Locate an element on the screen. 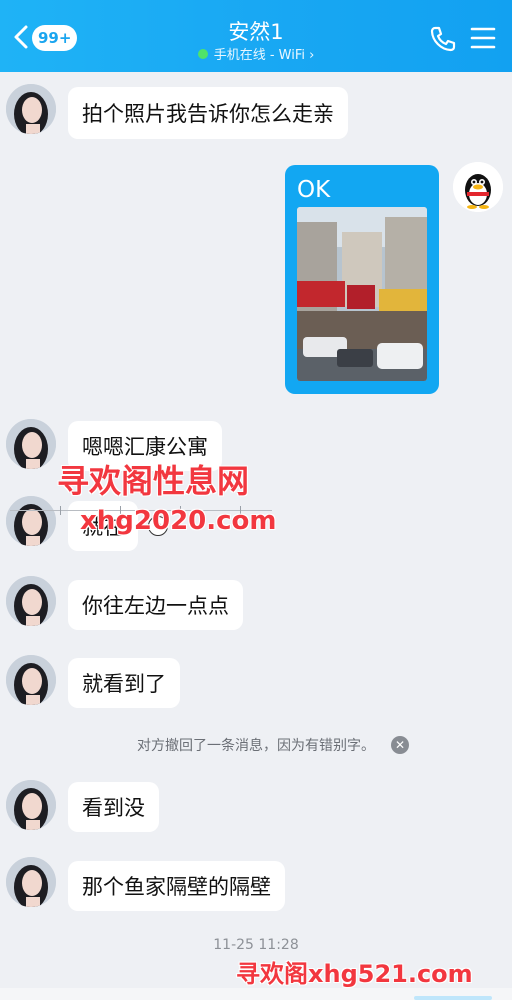 The width and height of the screenshot is (512, 1000). watermark-tick is located at coordinates (60, 510).